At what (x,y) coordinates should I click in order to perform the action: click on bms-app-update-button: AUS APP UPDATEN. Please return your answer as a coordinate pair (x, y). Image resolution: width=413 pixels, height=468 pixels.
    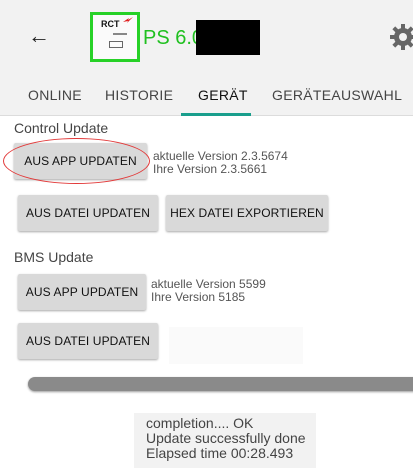
    Looking at the image, I should click on (82, 292).